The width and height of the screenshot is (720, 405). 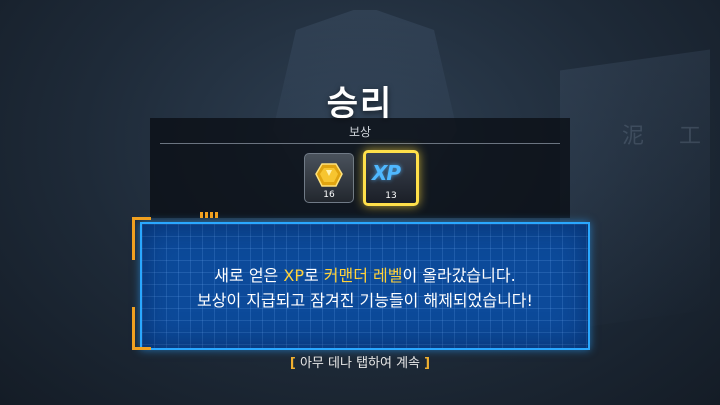 I want to click on reward-count: 16, so click(x=329, y=195).